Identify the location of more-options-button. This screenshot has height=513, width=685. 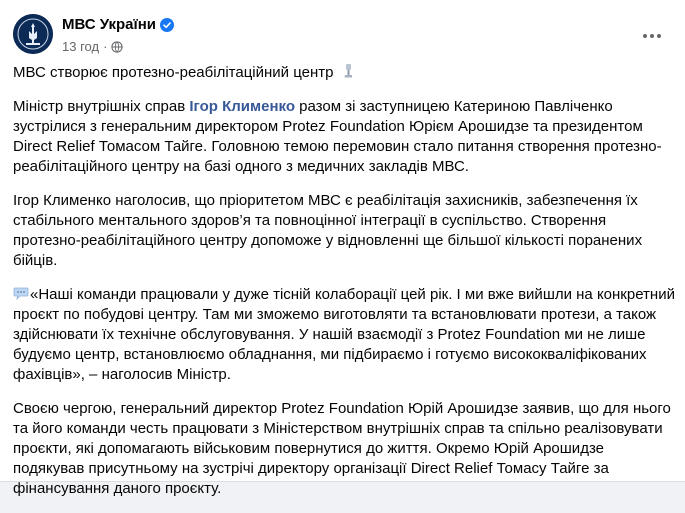
(652, 36).